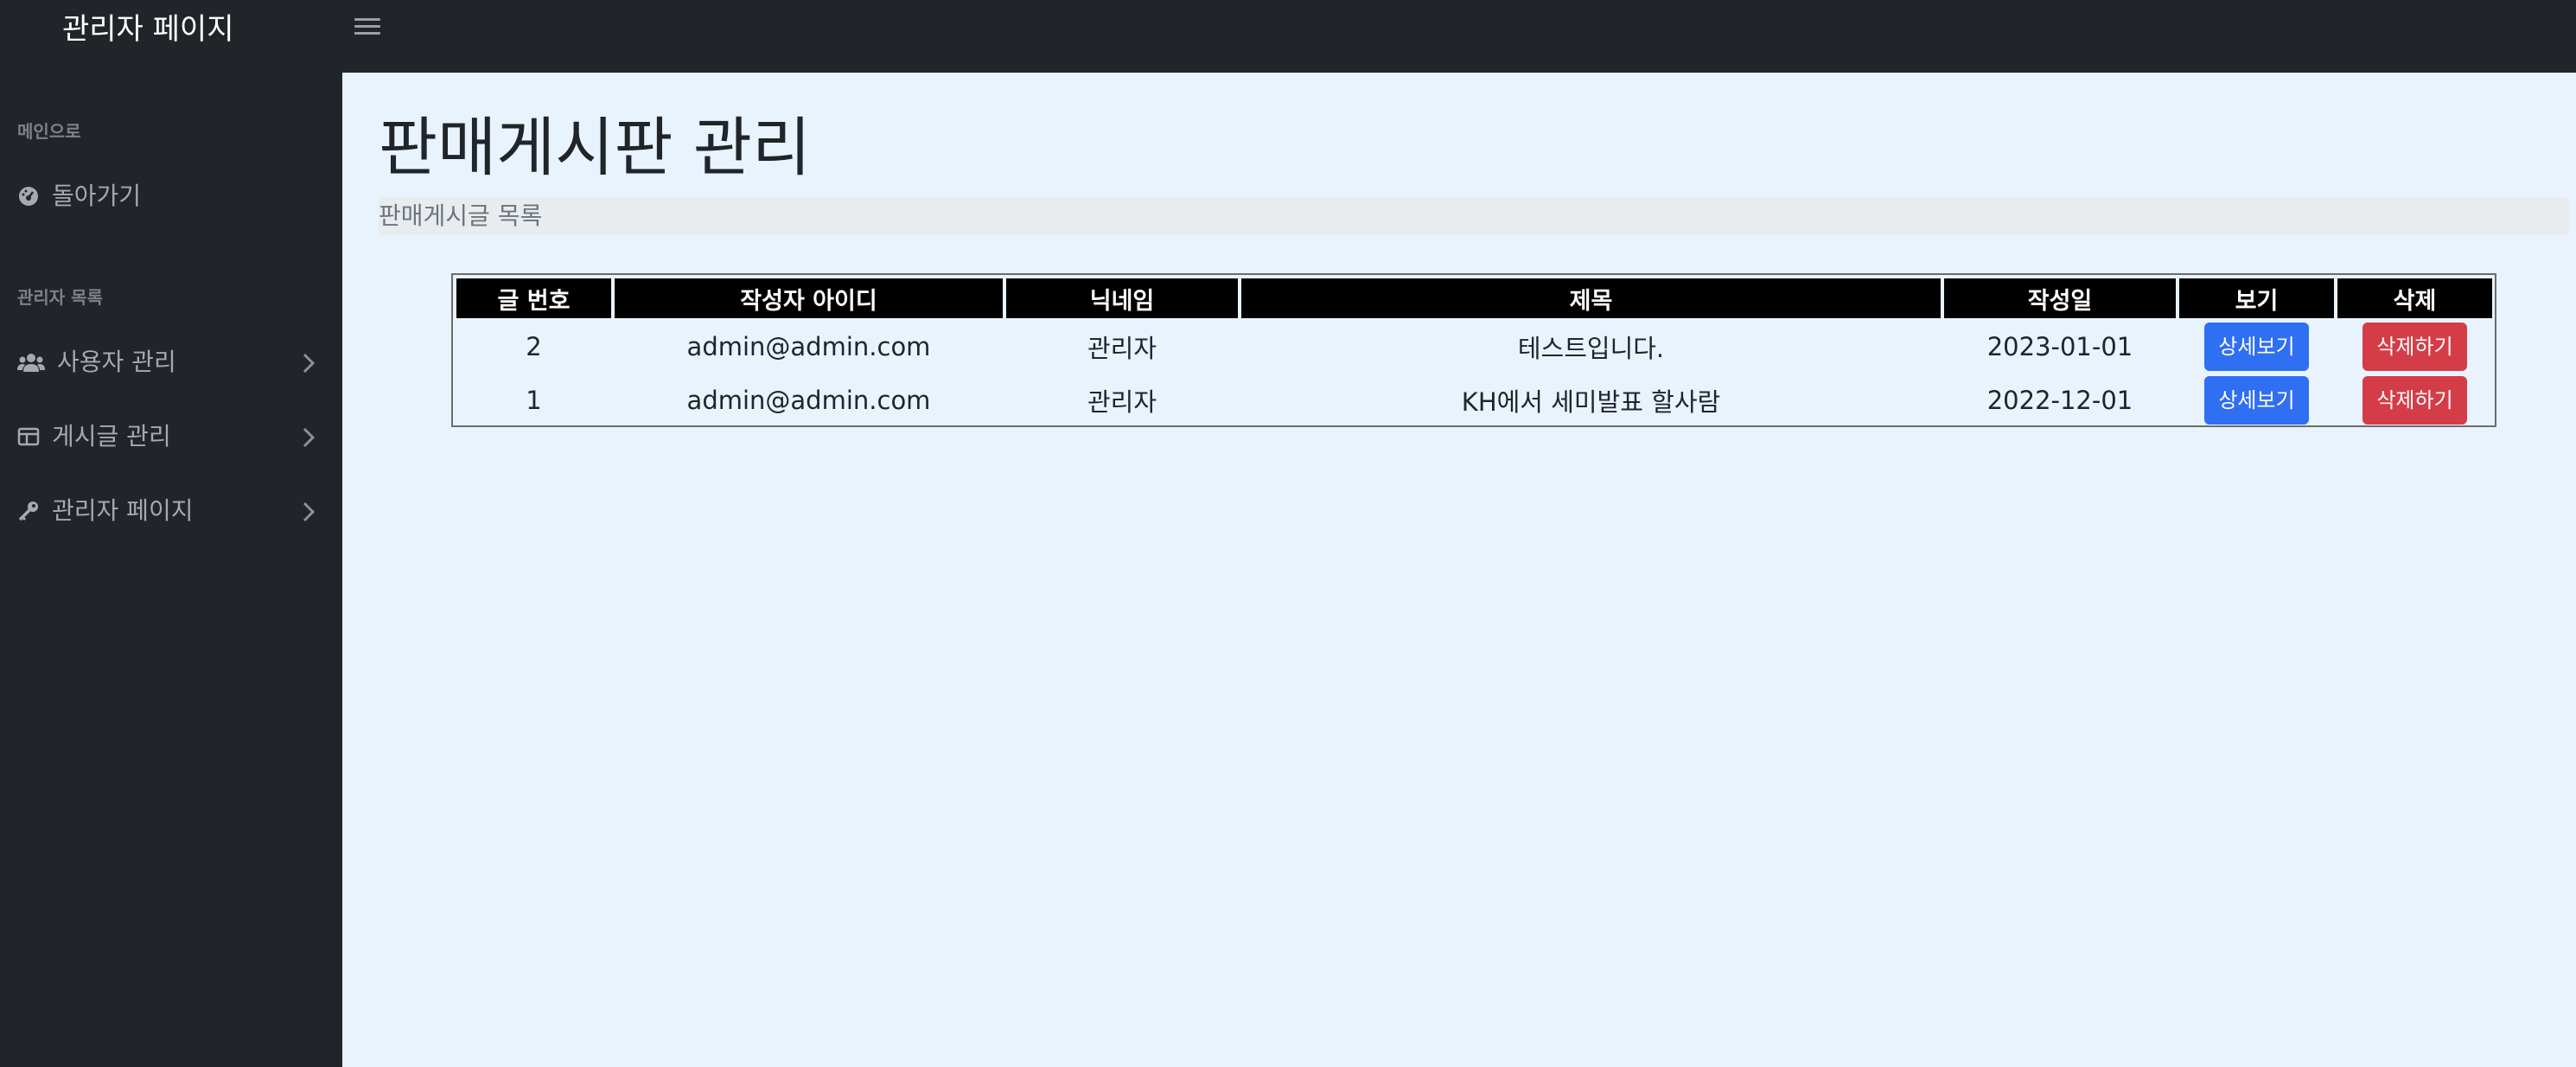 This screenshot has width=2576, height=1067. Describe the element at coordinates (116, 362) in the screenshot. I see `sidebar-item-label: 사용자 관리` at that location.